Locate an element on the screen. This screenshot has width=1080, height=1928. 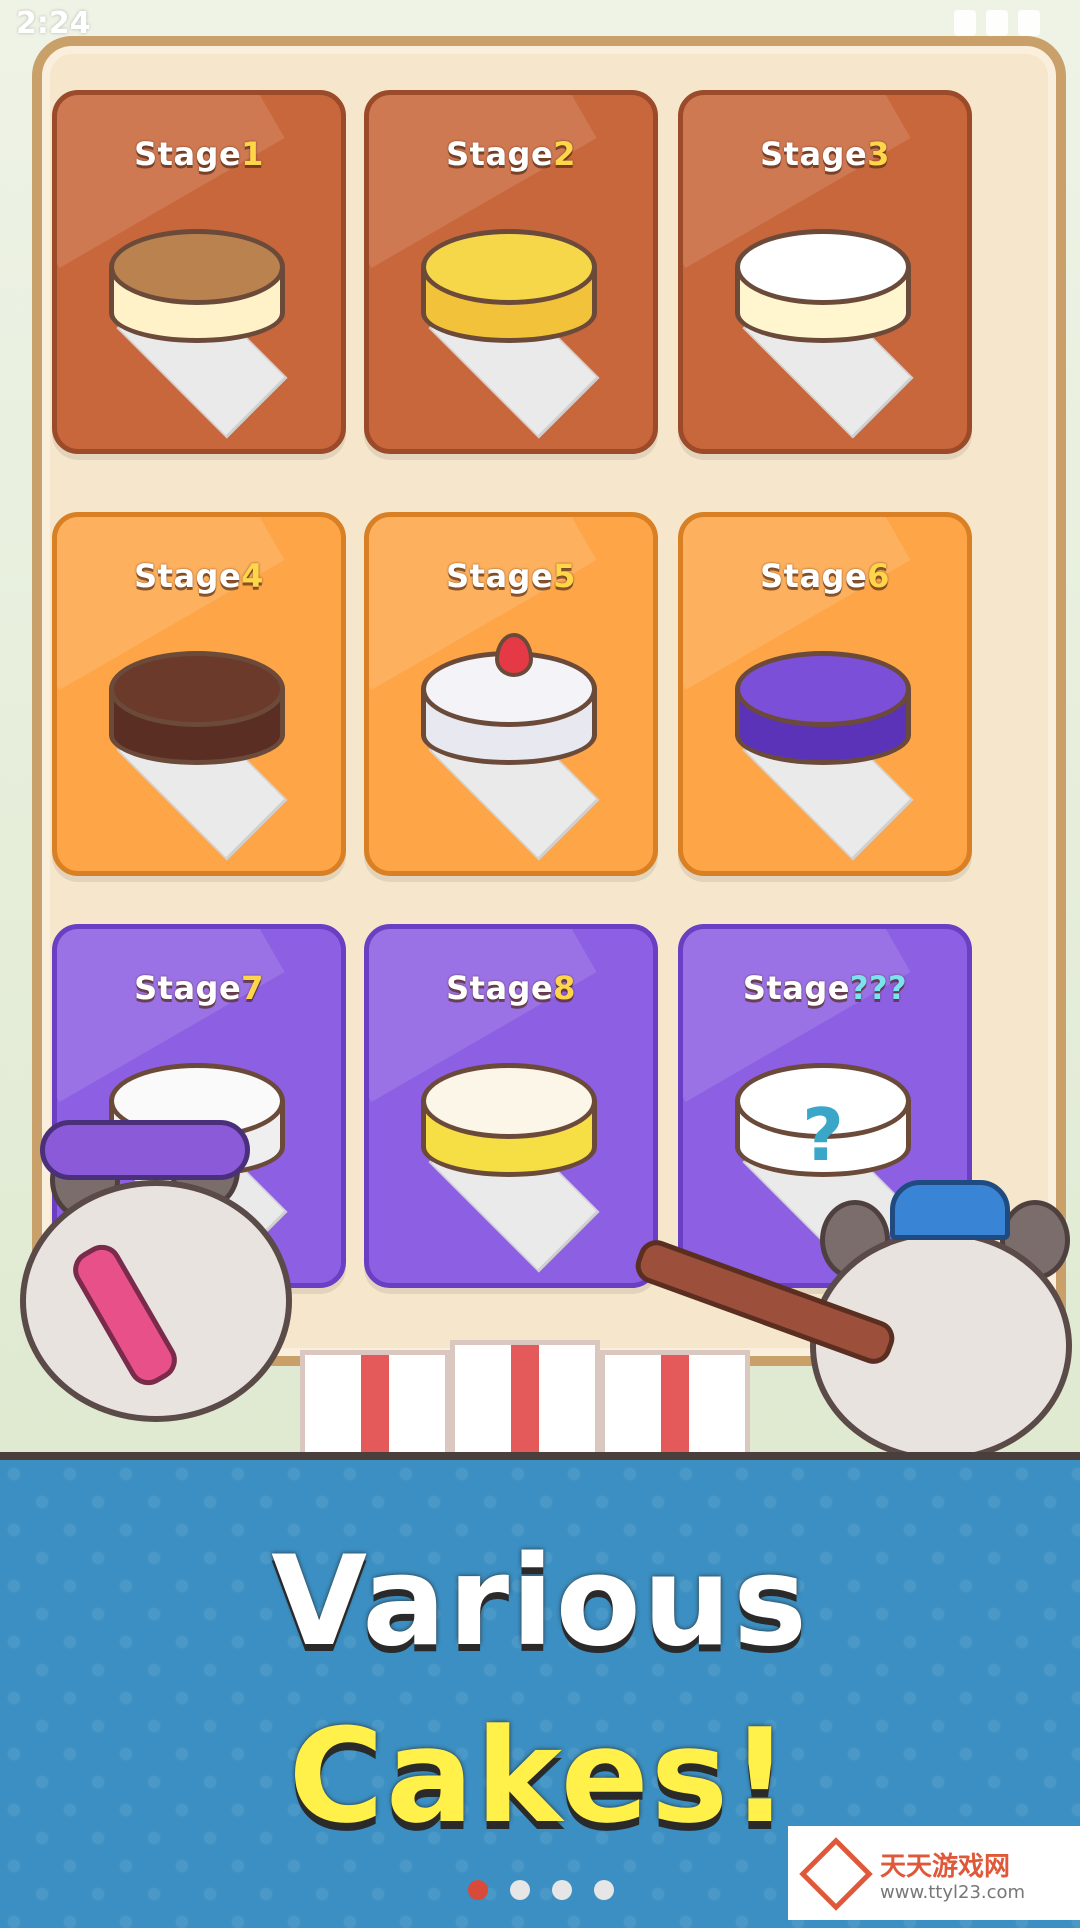
stage-card-4: Stage4 is located at coordinates (199, 694).